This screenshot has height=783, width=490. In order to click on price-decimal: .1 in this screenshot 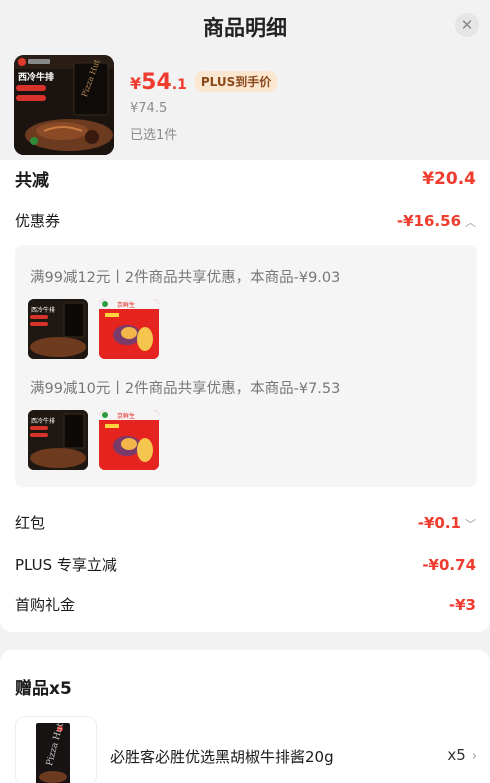, I will do `click(179, 85)`.